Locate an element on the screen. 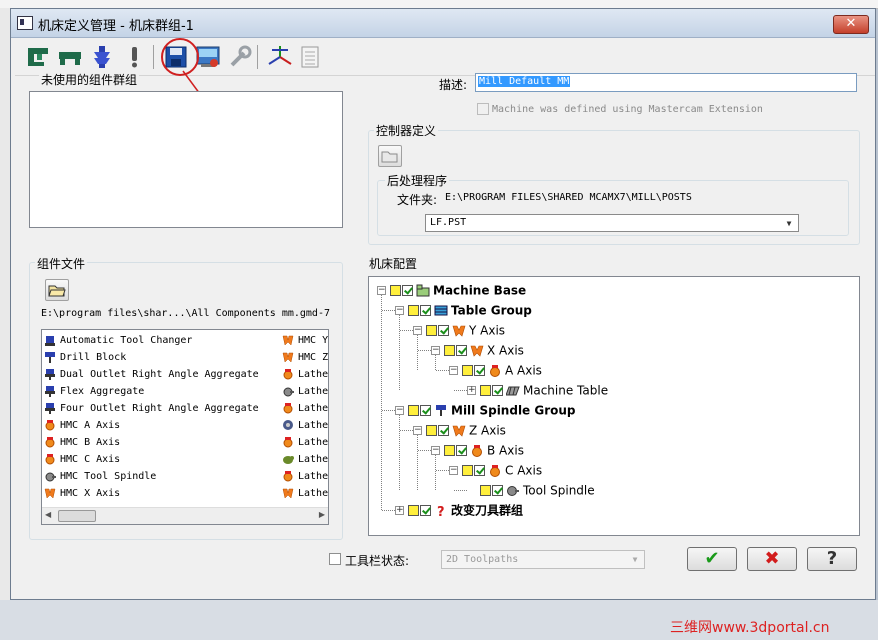 The width and height of the screenshot is (878, 640). tool-icon is located at coordinates (240, 57).